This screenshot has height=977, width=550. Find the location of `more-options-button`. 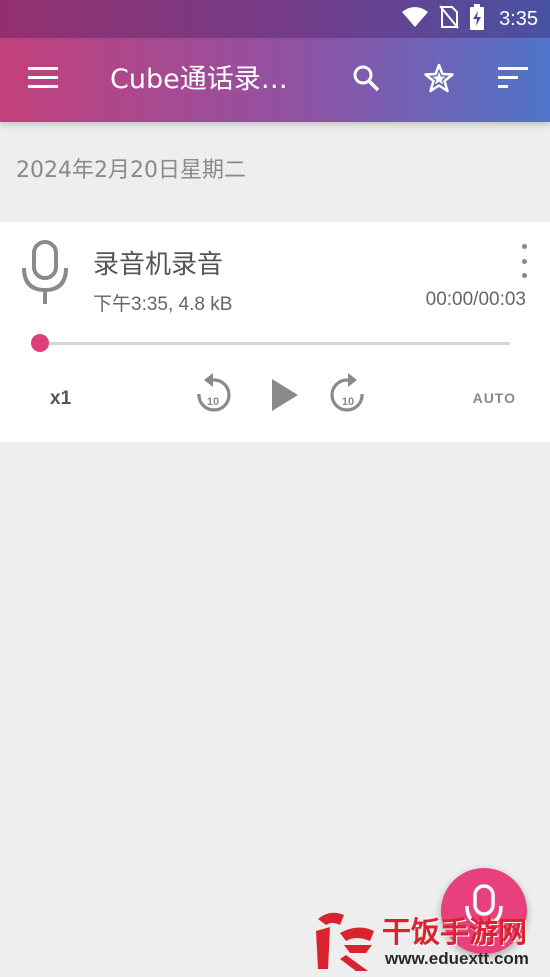

more-options-button is located at coordinates (524, 261).